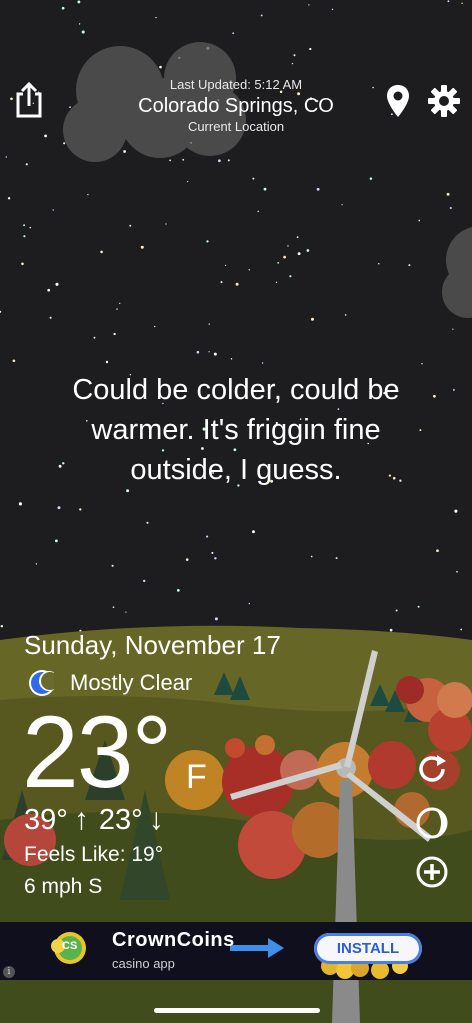  Describe the element at coordinates (81, 819) in the screenshot. I see `up-arrow-icon: ↑` at that location.